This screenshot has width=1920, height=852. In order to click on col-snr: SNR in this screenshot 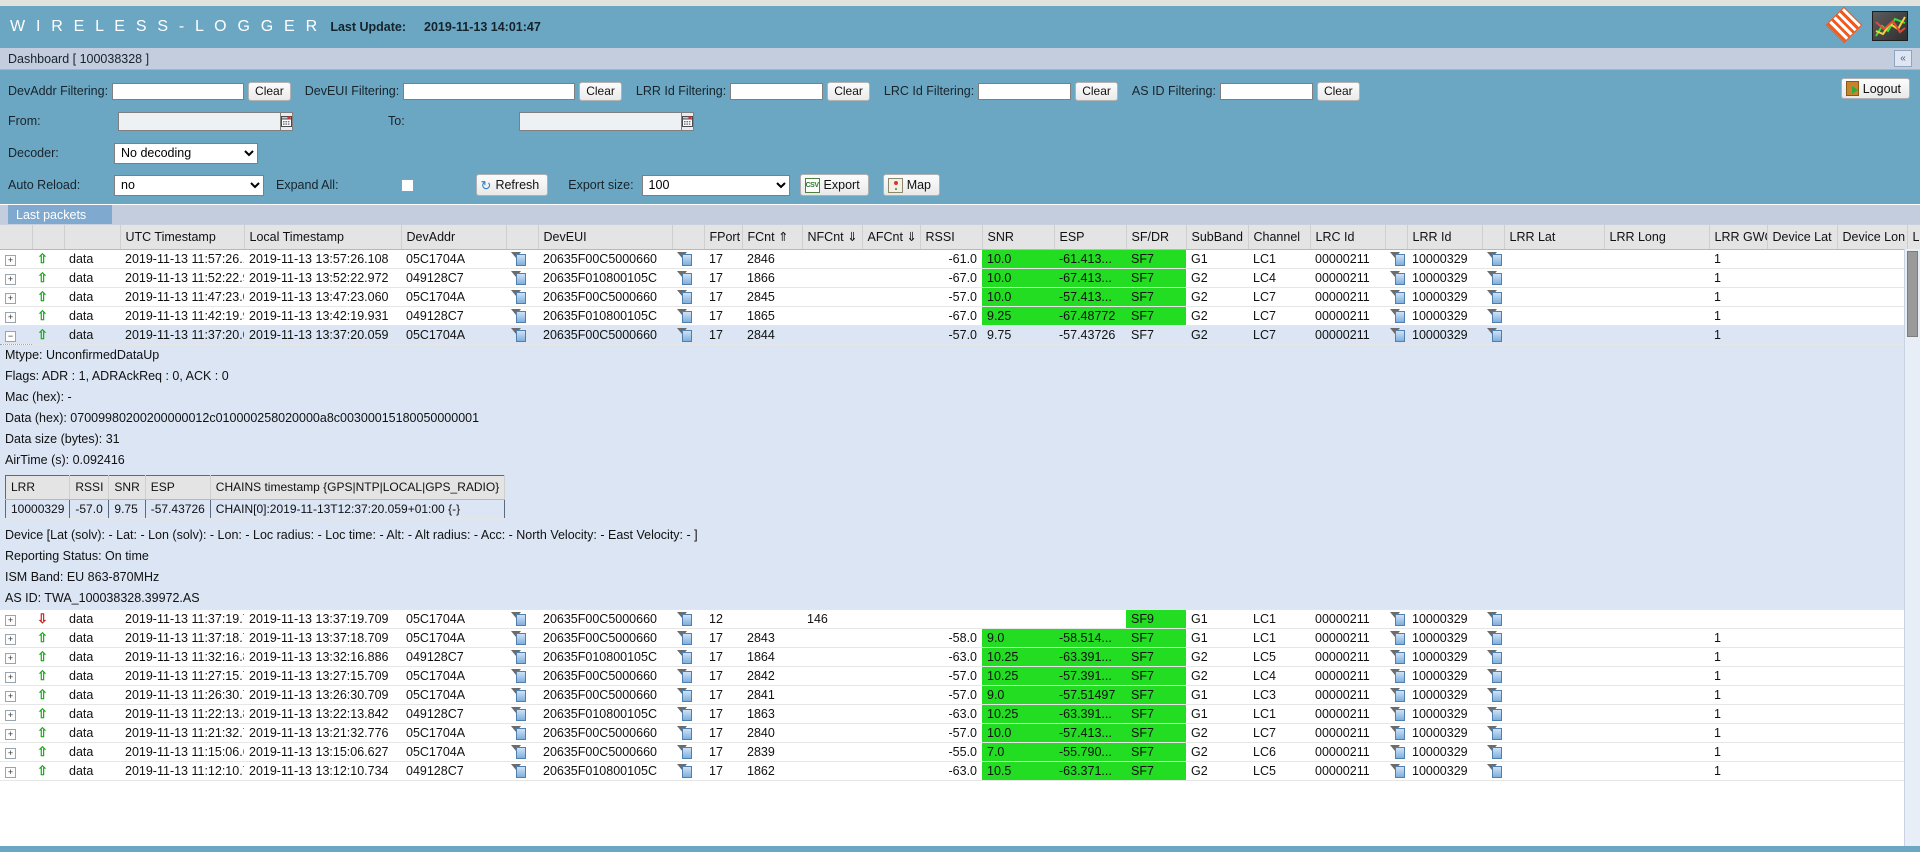, I will do `click(1018, 237)`.